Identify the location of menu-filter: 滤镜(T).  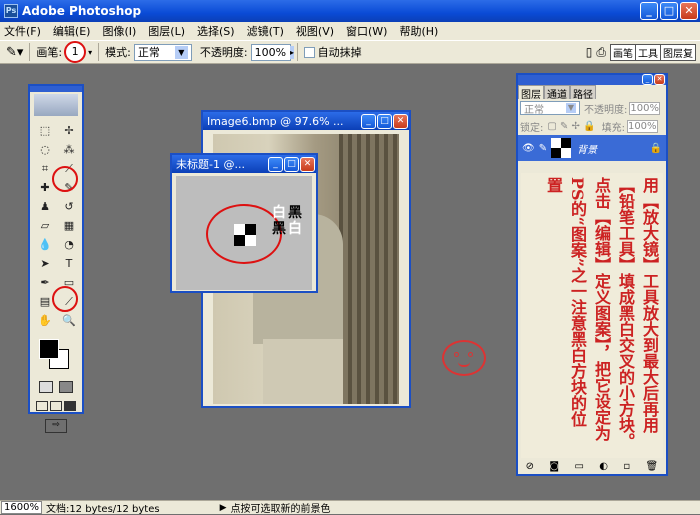
(265, 31).